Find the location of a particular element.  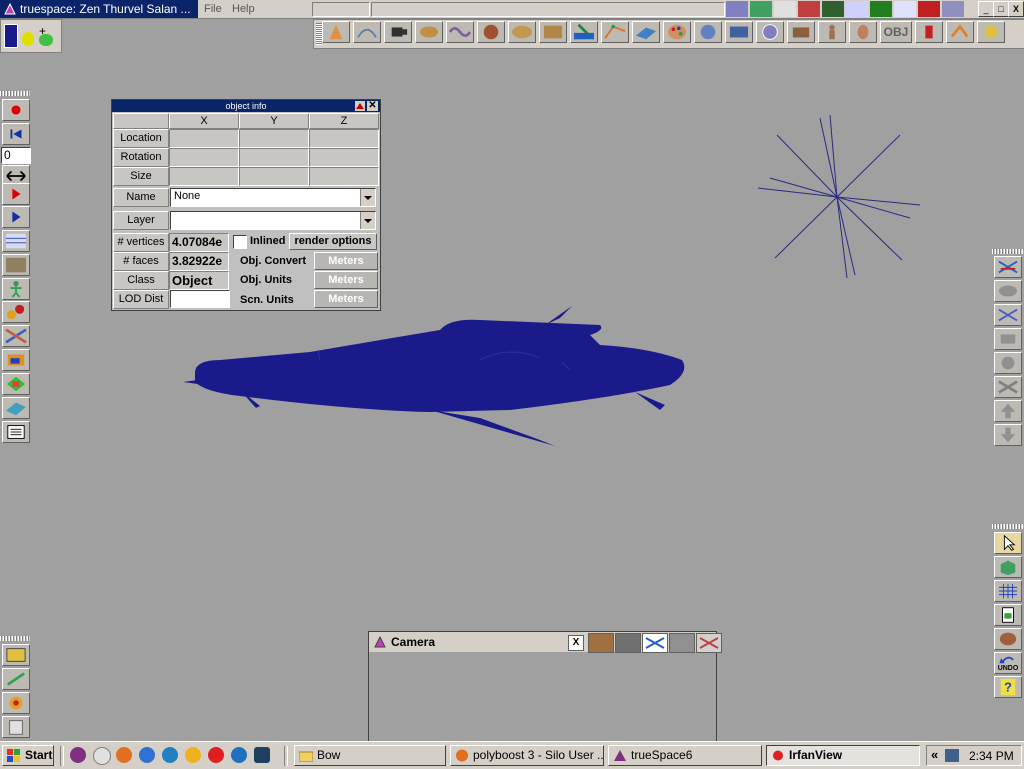

dots-icon is located at coordinates (953, 9).